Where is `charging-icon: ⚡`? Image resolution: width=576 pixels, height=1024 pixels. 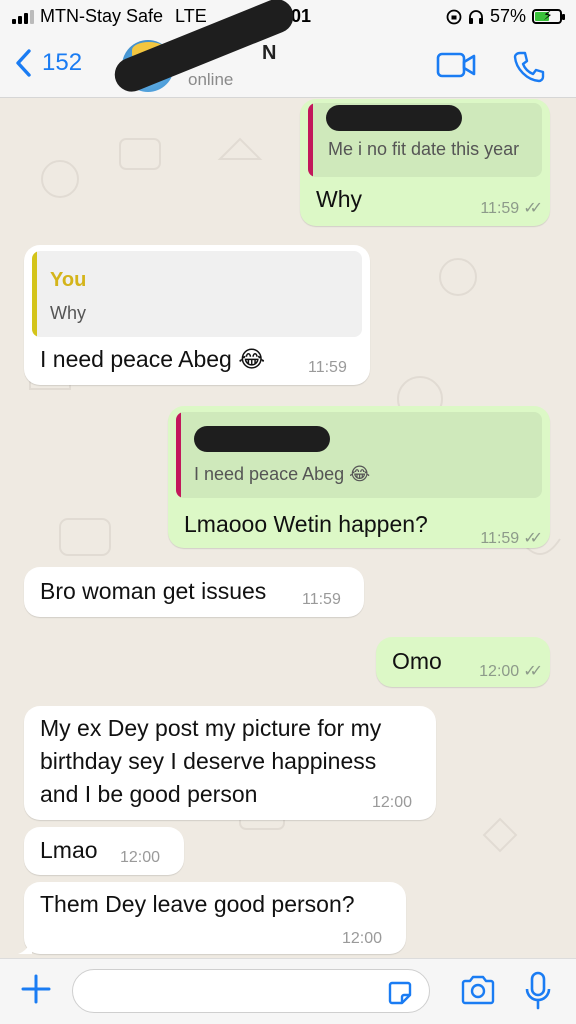
charging-icon: ⚡ is located at coordinates (548, 15).